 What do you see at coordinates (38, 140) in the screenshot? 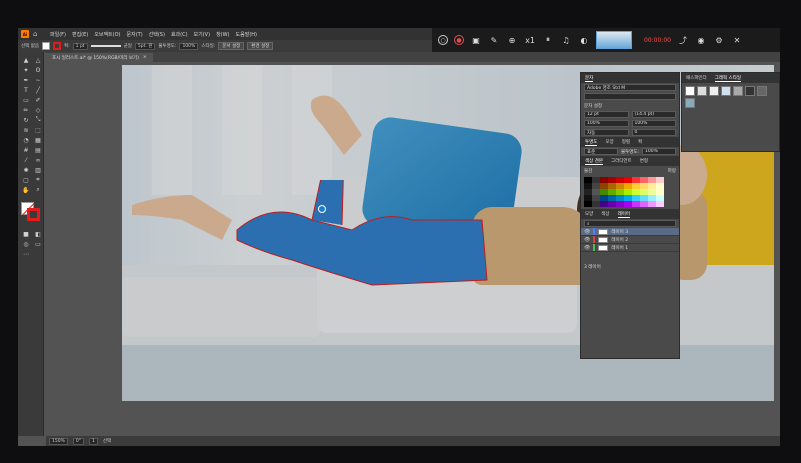
I see `perspective-grid-icon: ▦` at bounding box center [38, 140].